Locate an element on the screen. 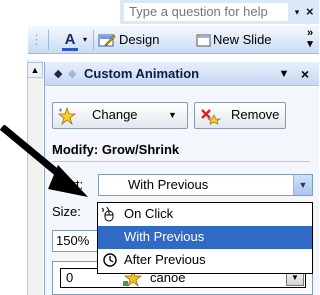 This screenshot has width=320, height=295. toolbar-options-dropdown-icon: ▾ is located at coordinates (310, 44).